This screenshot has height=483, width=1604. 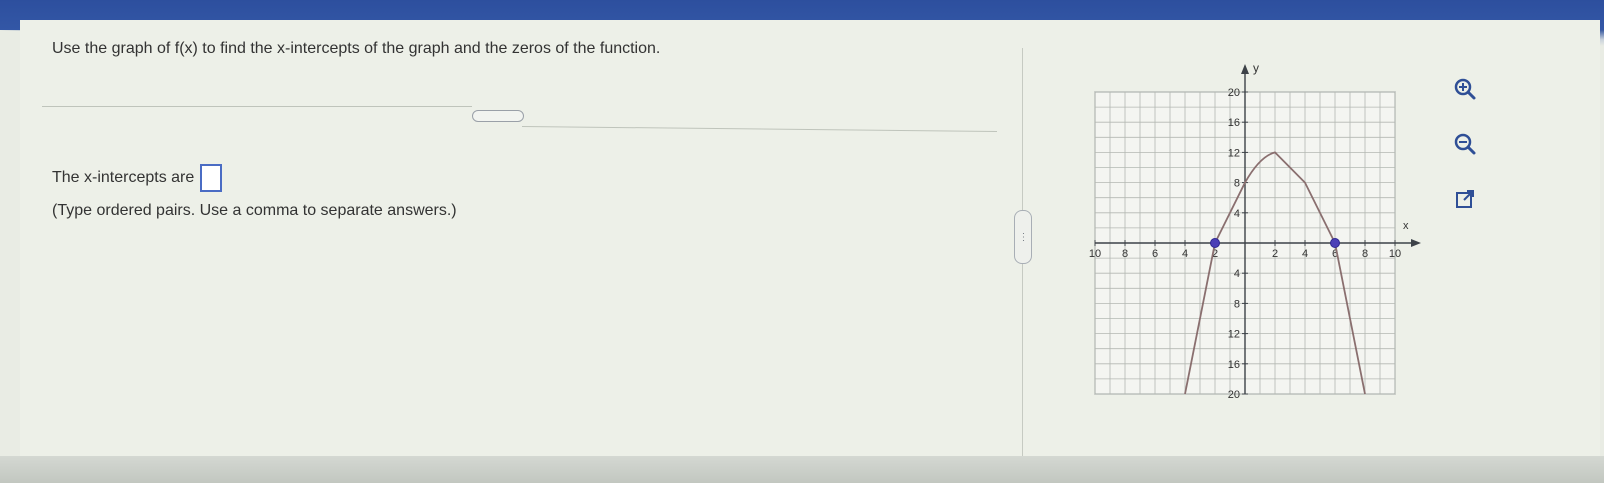 I want to click on graph-svg: xy10 8 6 4 2 2 4 6 8 102016128448121620, so click(x=1255, y=231).